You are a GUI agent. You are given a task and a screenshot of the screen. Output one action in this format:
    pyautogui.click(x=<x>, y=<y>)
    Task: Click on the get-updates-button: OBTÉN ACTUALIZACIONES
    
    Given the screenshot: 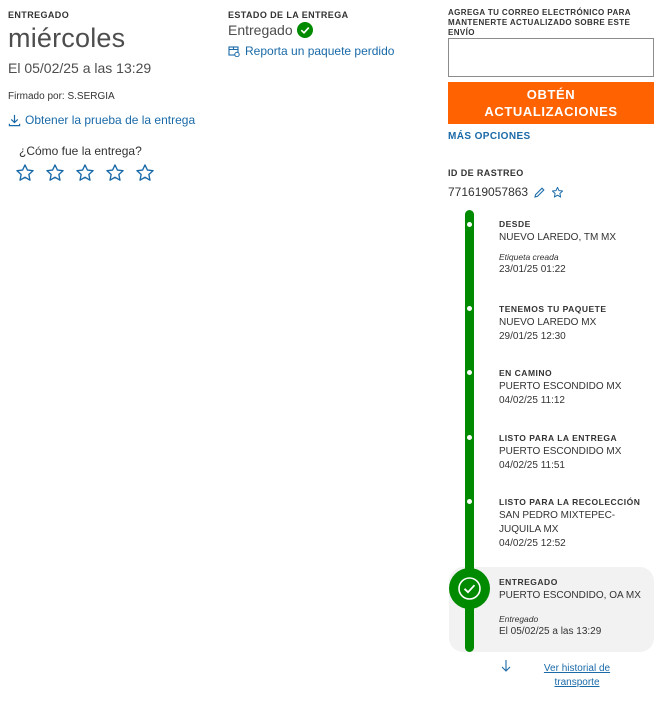 What is the action you would take?
    pyautogui.click(x=551, y=103)
    